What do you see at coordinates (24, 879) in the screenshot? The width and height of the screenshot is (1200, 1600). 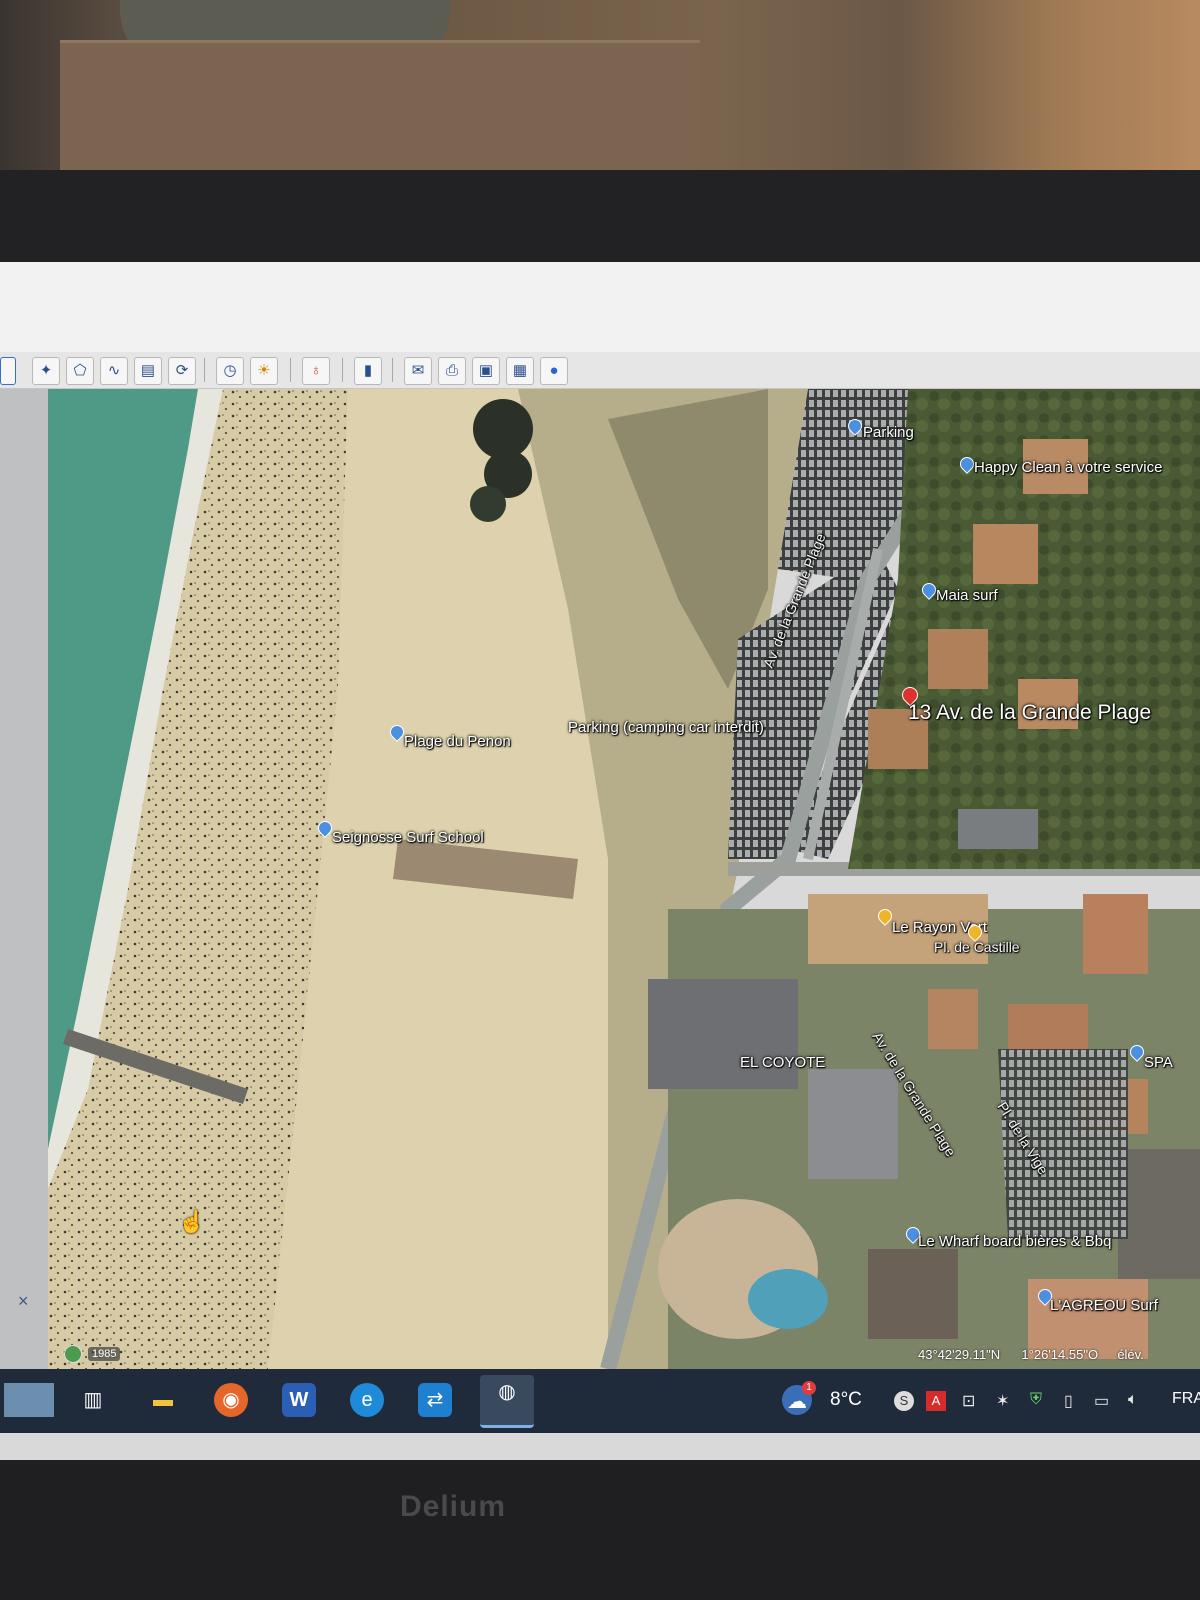 I see `left-sidebar-panel: ×` at bounding box center [24, 879].